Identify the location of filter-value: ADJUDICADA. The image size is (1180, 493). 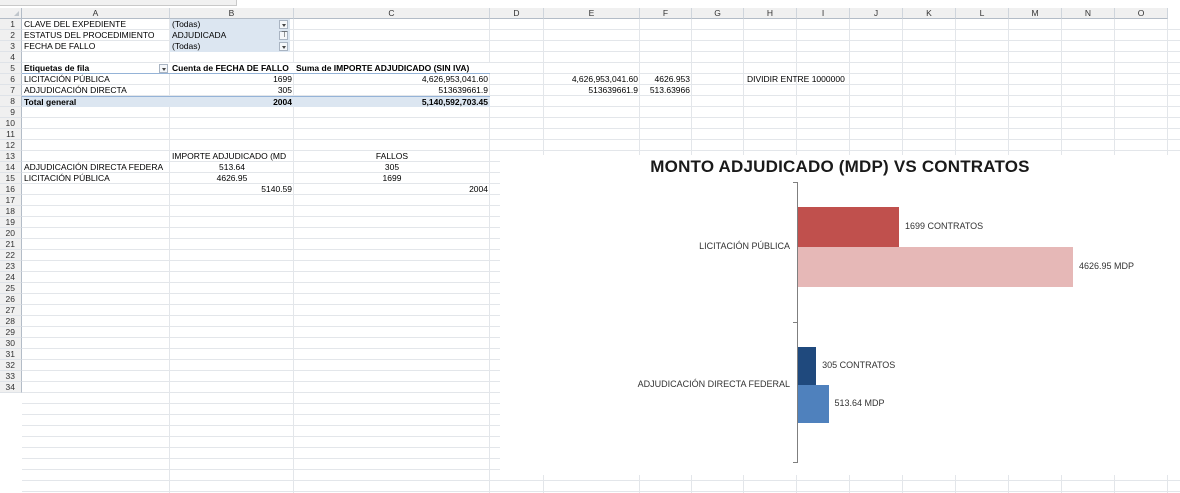
(230, 35).